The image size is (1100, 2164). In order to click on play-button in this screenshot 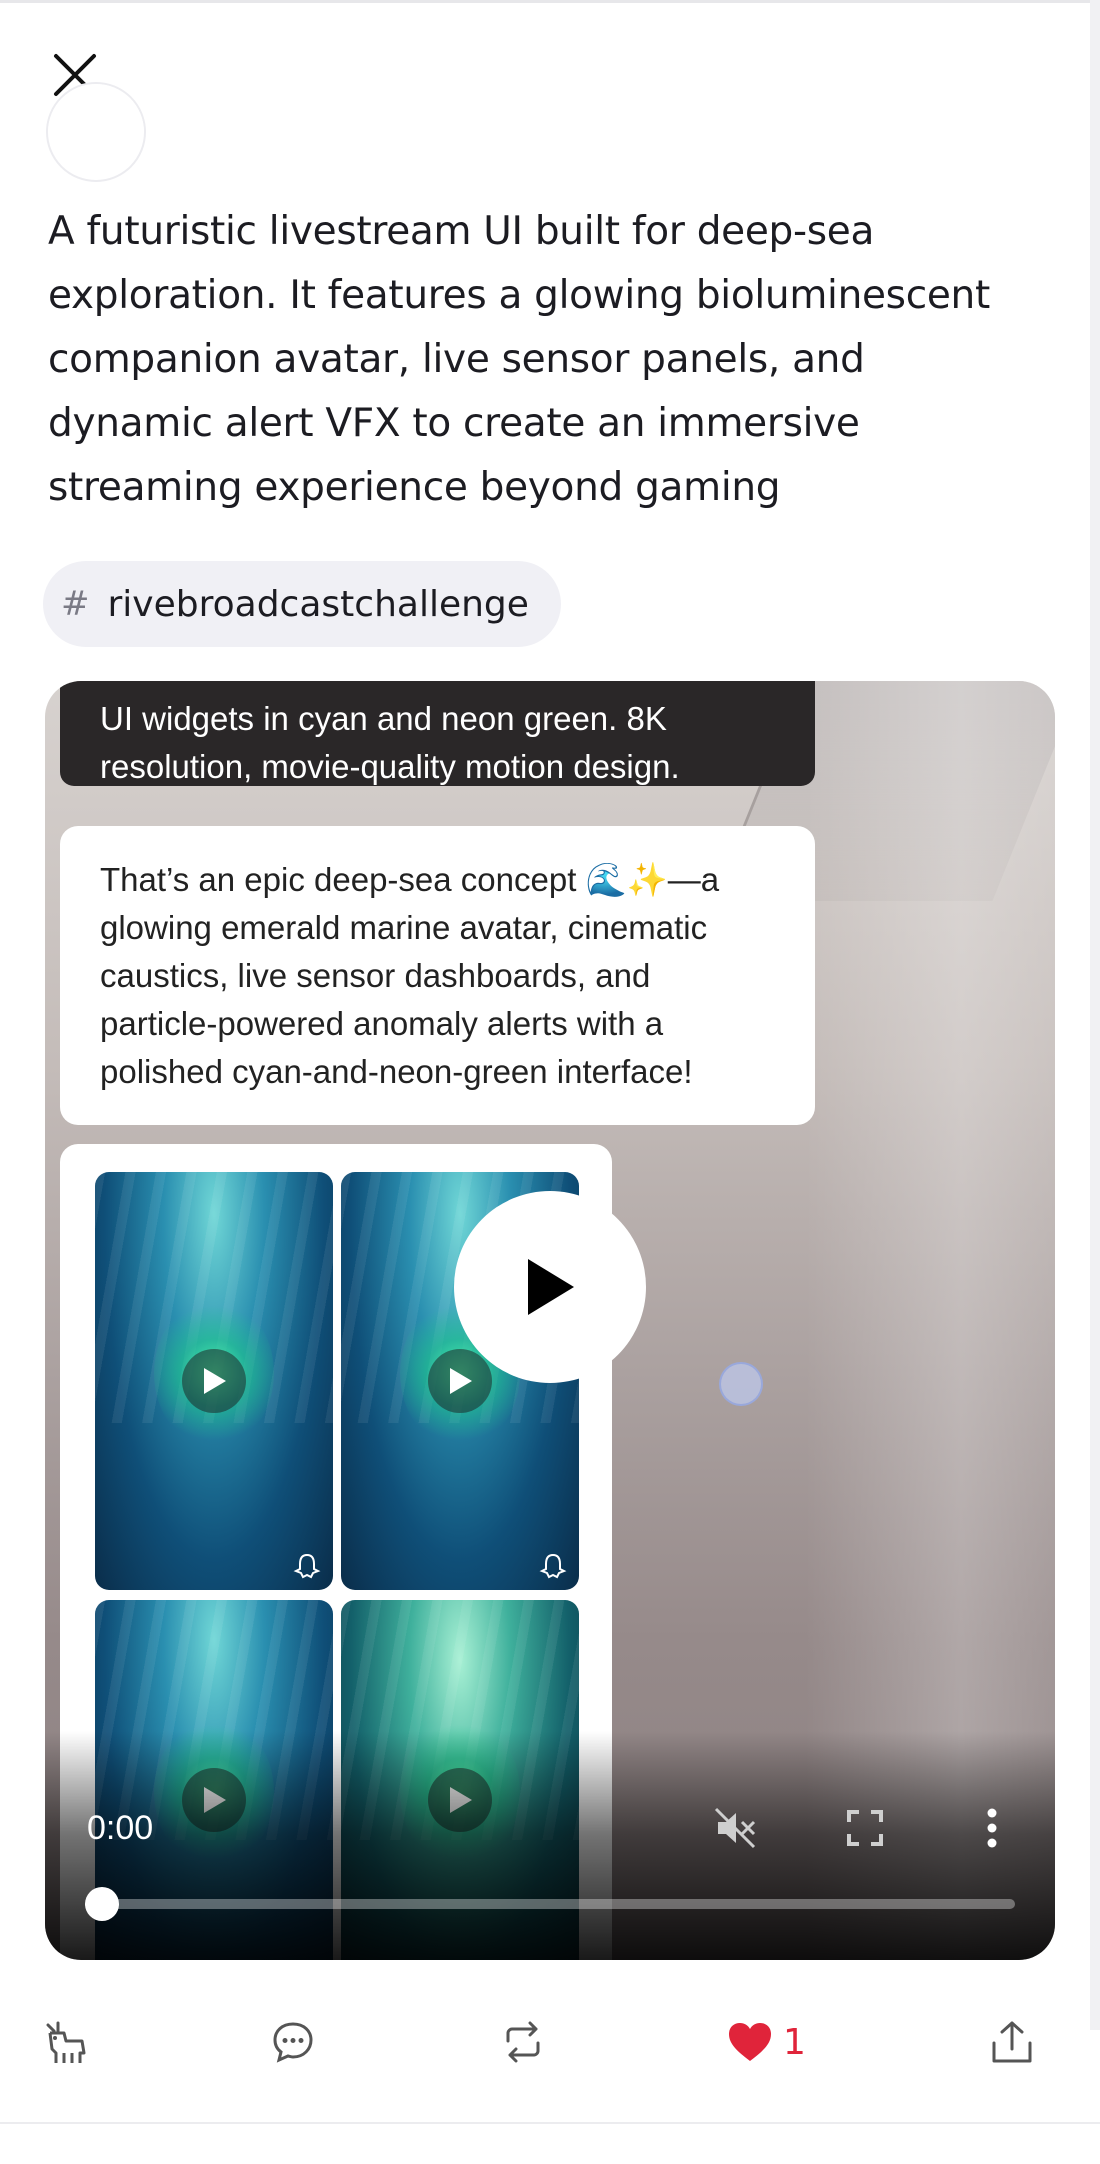, I will do `click(550, 1287)`.